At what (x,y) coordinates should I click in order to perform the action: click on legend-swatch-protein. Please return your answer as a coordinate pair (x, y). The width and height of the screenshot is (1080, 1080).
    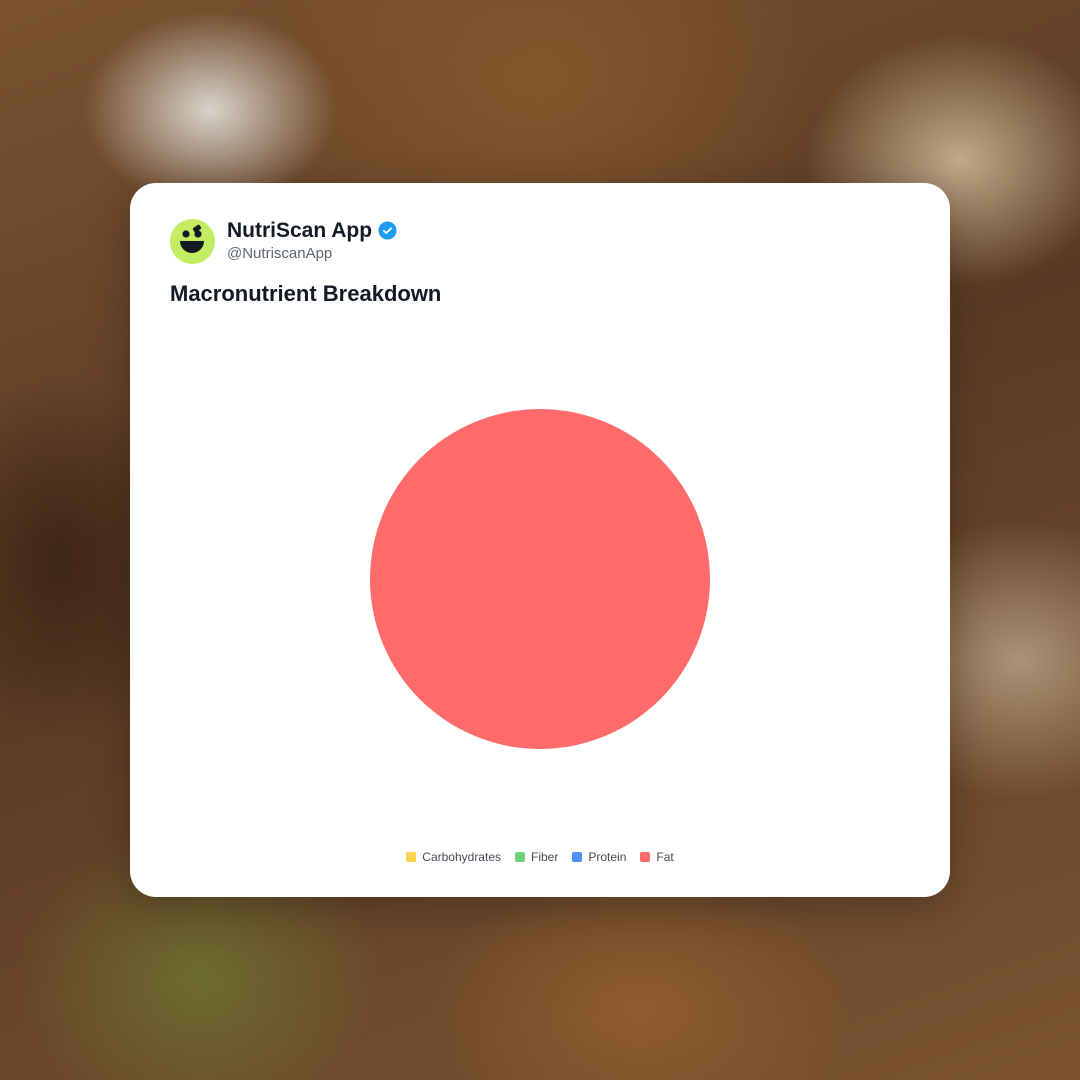
    Looking at the image, I should click on (577, 857).